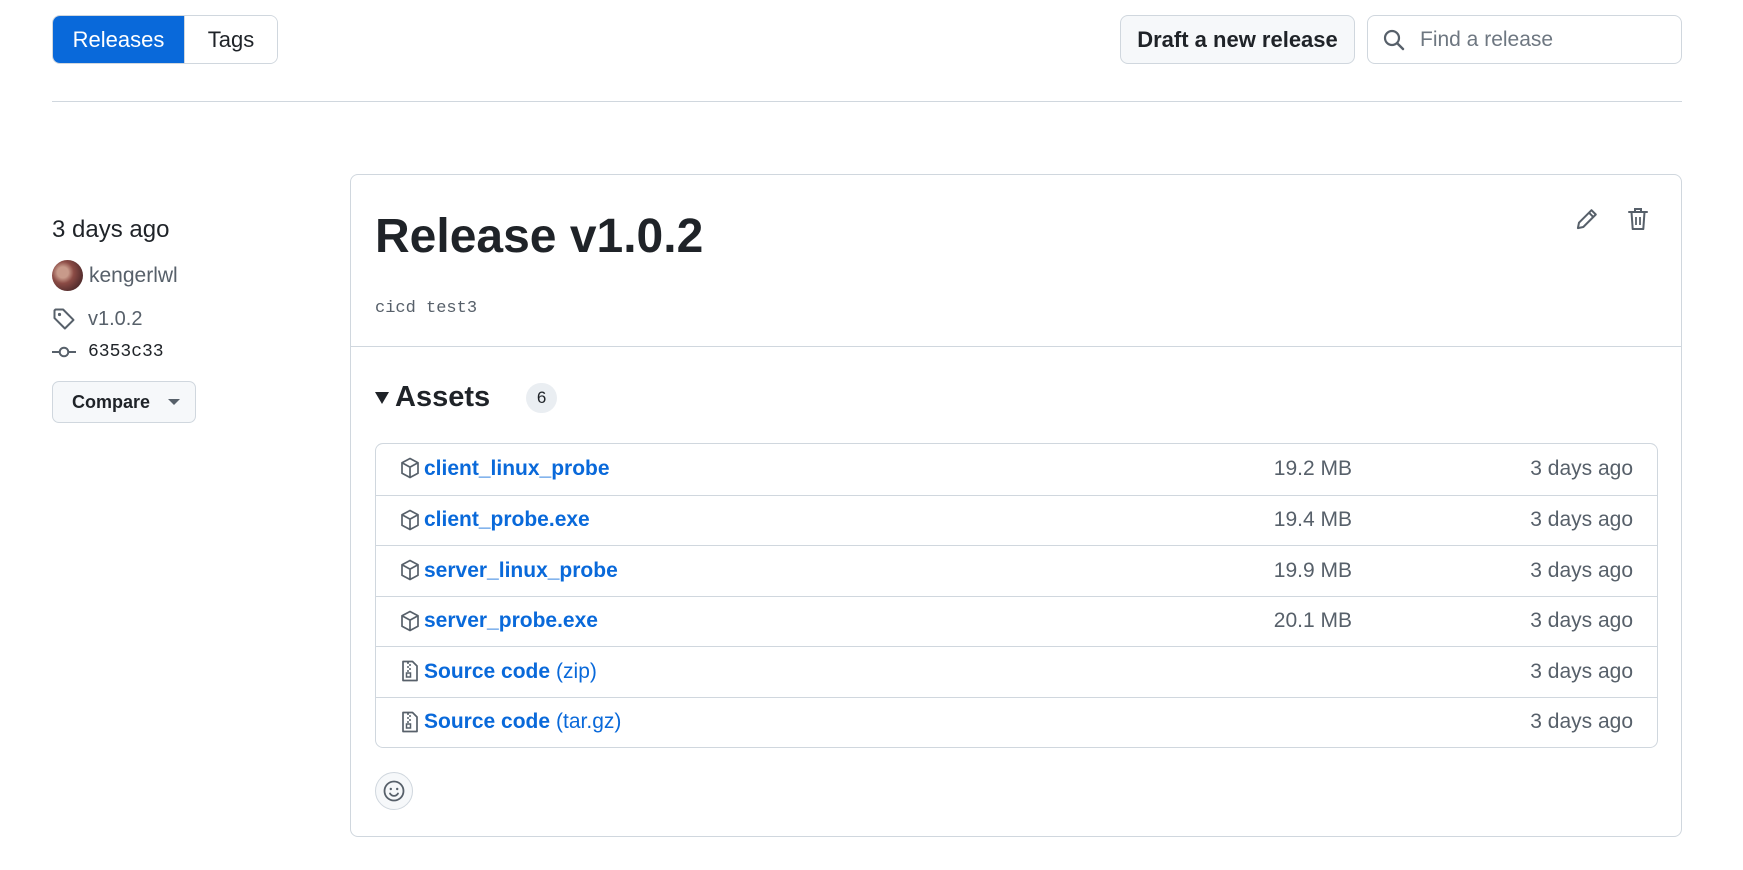 Image resolution: width=1743 pixels, height=870 pixels. What do you see at coordinates (111, 229) in the screenshot?
I see `release-date: 3 days ago` at bounding box center [111, 229].